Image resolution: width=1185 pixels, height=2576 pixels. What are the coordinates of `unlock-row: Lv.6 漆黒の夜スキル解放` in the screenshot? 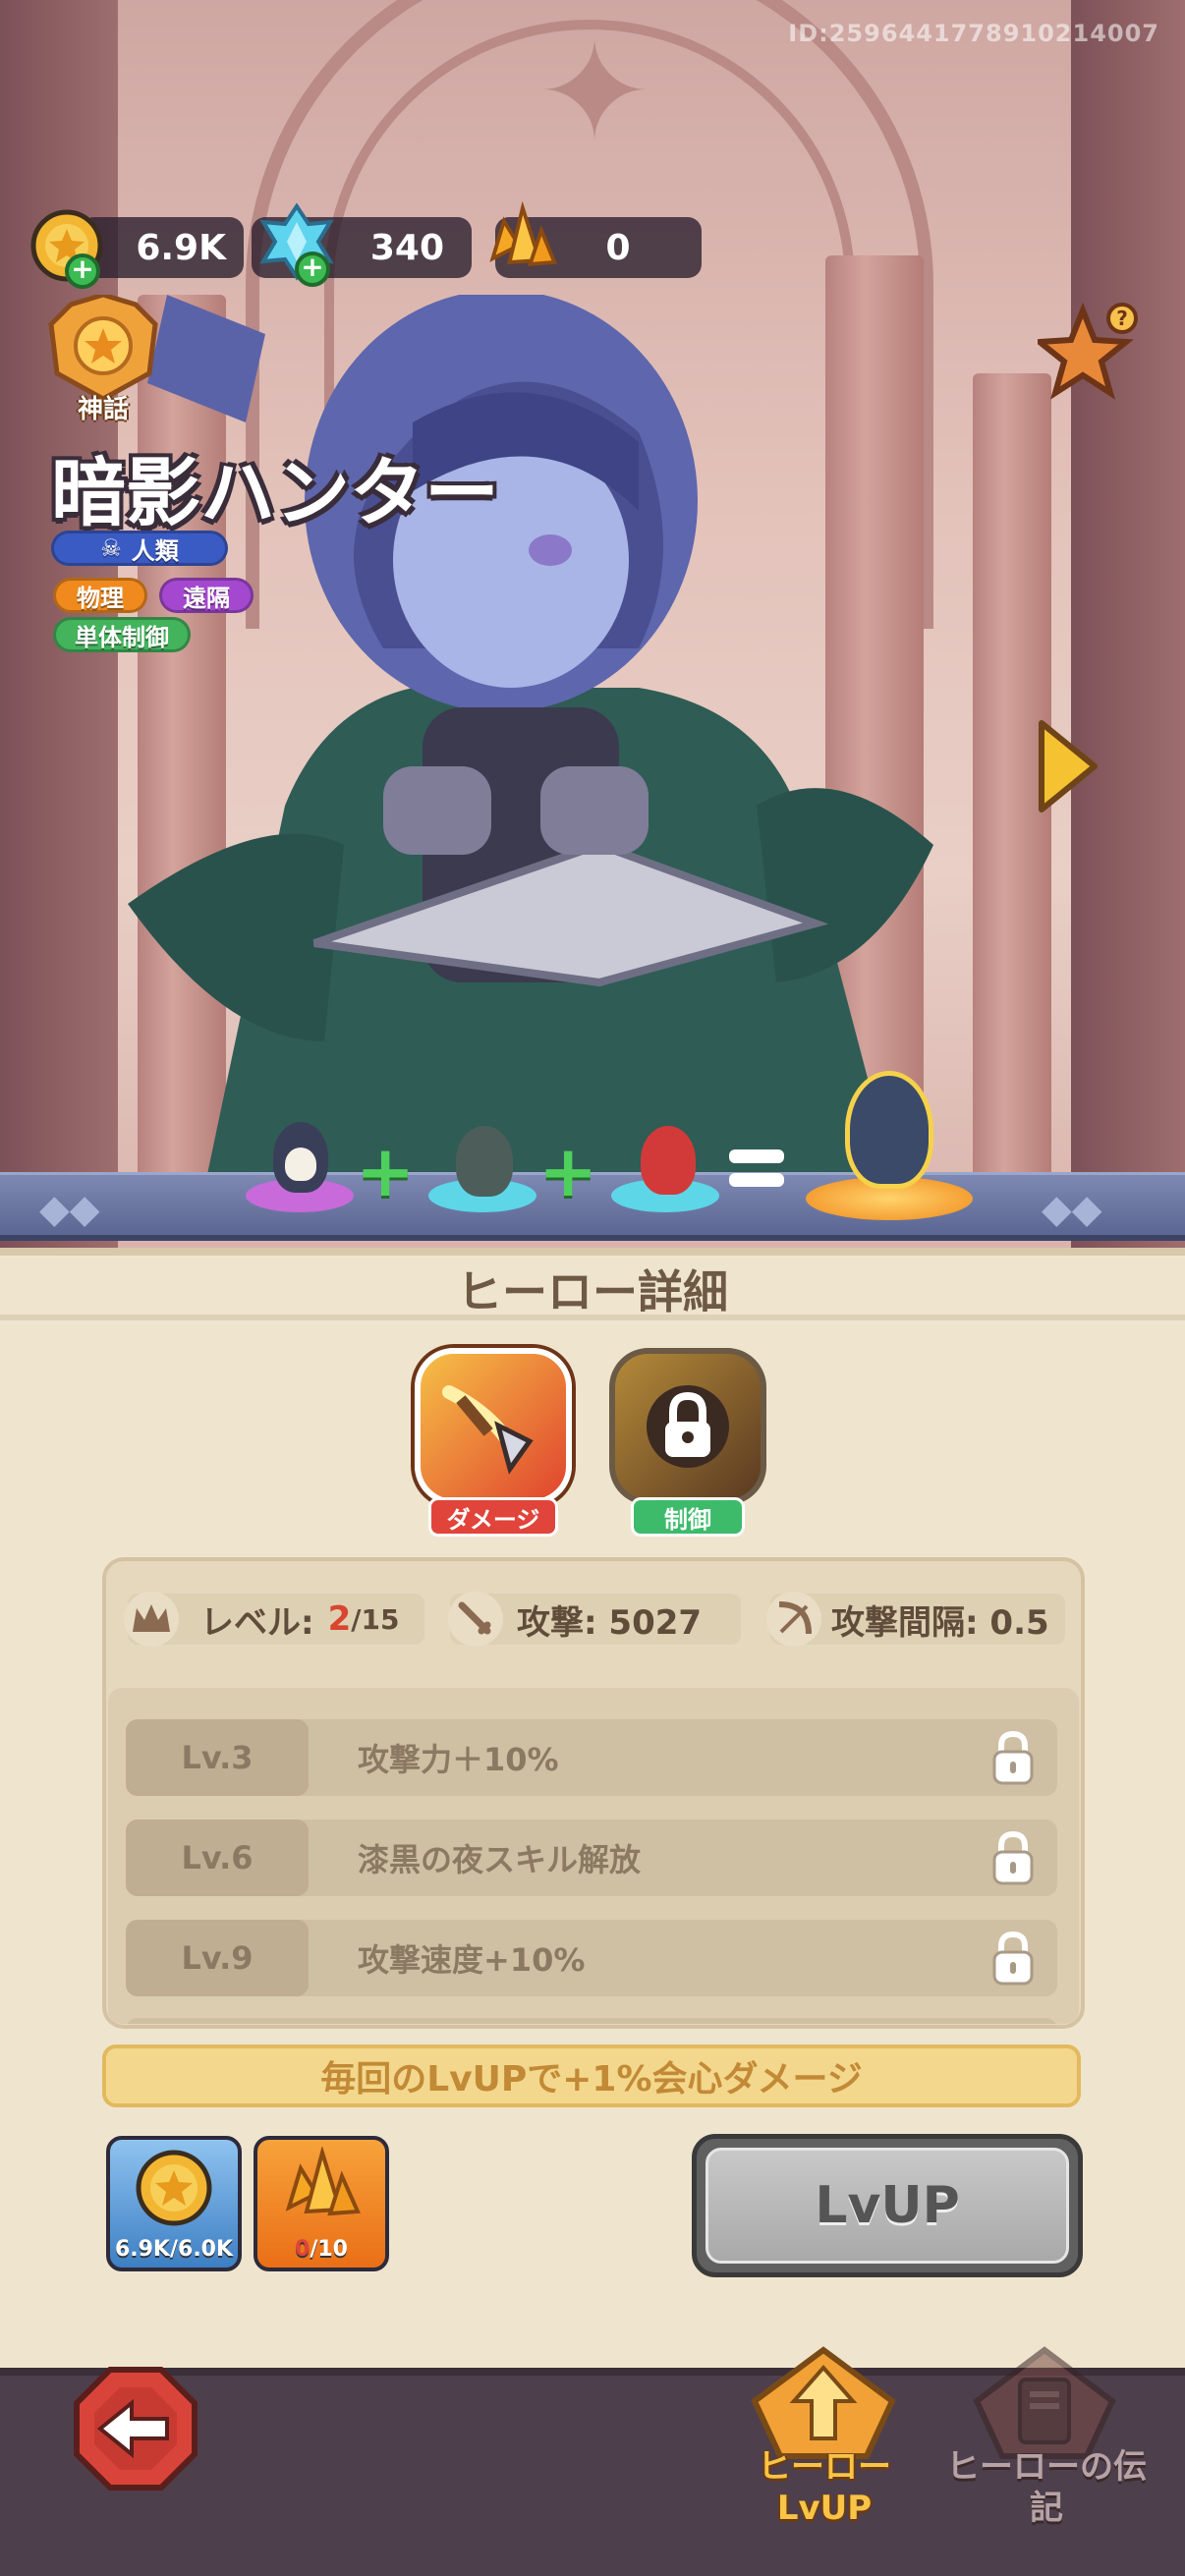 It's located at (592, 1858).